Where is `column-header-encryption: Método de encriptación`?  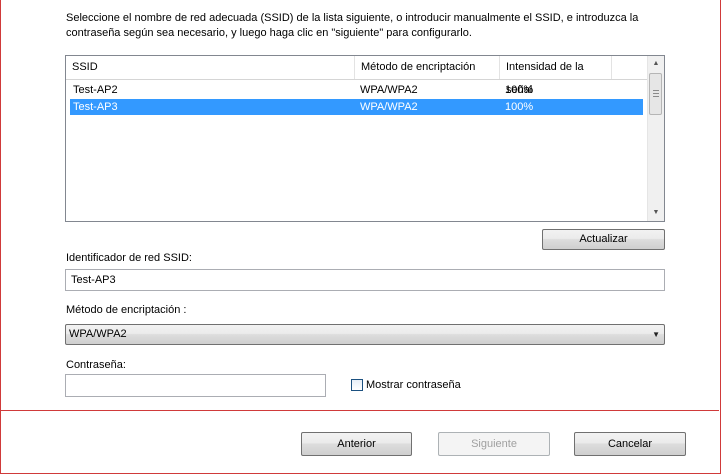 column-header-encryption: Método de encriptación is located at coordinates (427, 67).